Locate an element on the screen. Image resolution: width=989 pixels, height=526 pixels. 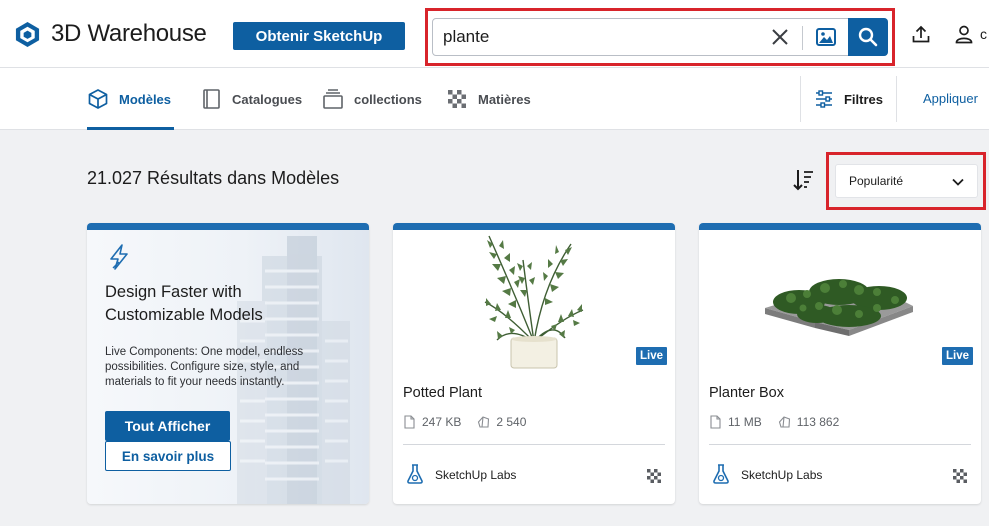
sort-dropdown: Popularité is located at coordinates (906, 181).